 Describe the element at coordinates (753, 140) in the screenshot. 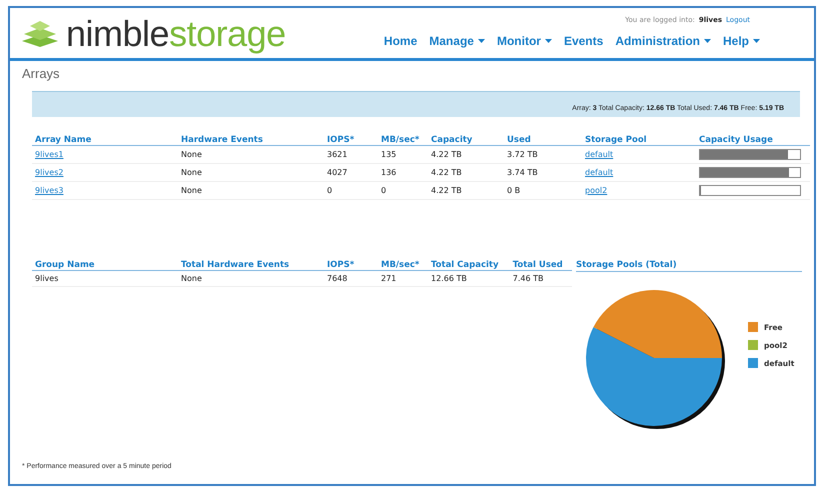

I see `column-header: Capacity Usage` at that location.